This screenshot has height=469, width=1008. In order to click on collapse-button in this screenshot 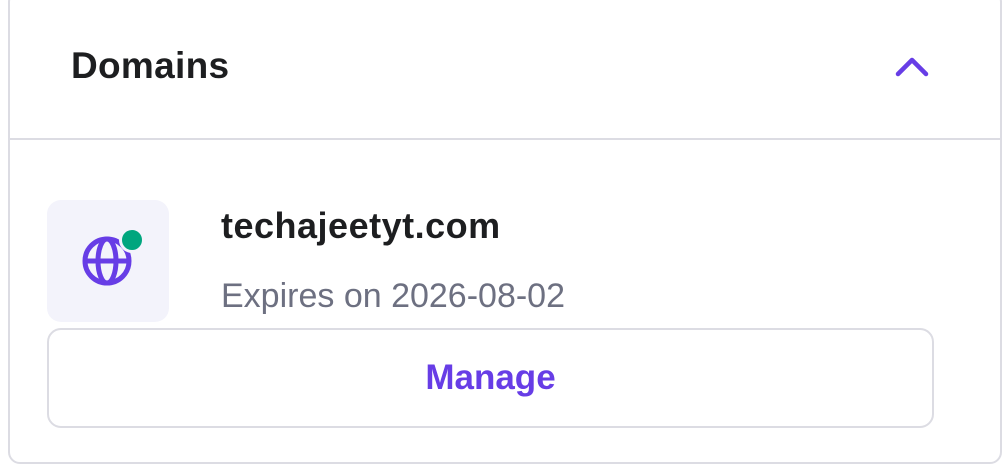, I will do `click(912, 66)`.